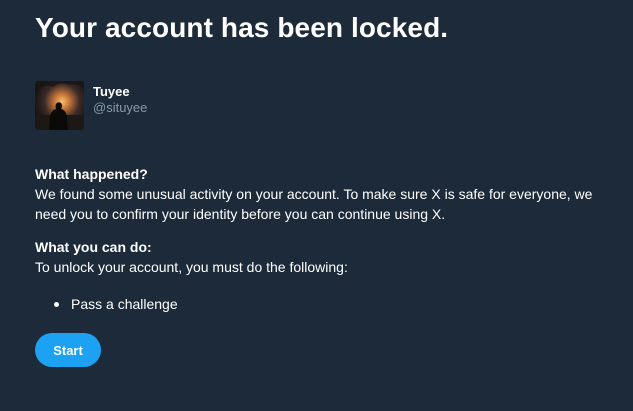  I want to click on user-handle: @situyee, so click(120, 107).